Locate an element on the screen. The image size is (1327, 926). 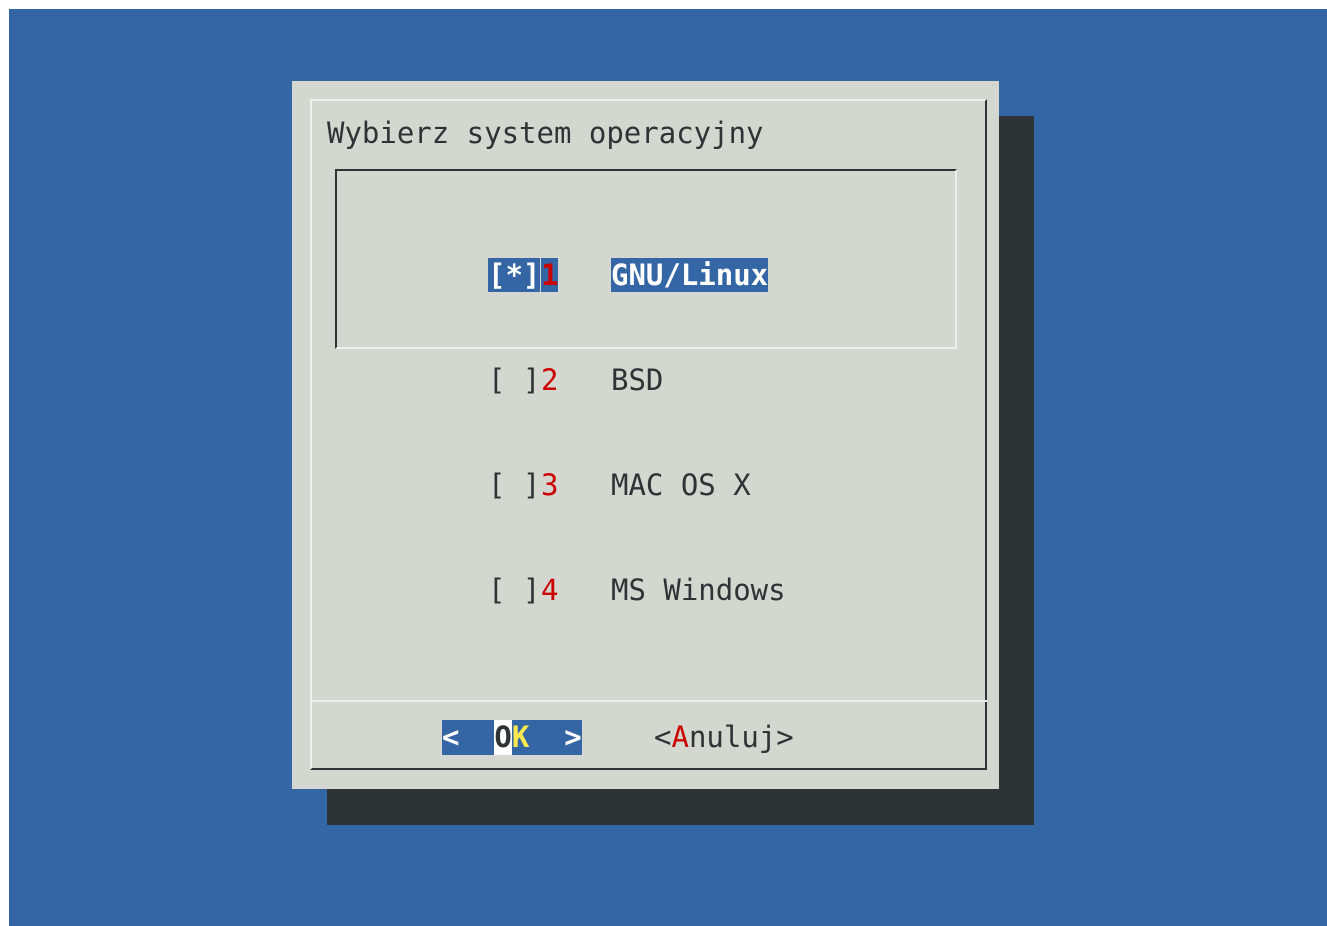
checklist-item-ms-windows: [ ] 4 MS Windows is located at coordinates (637, 590).